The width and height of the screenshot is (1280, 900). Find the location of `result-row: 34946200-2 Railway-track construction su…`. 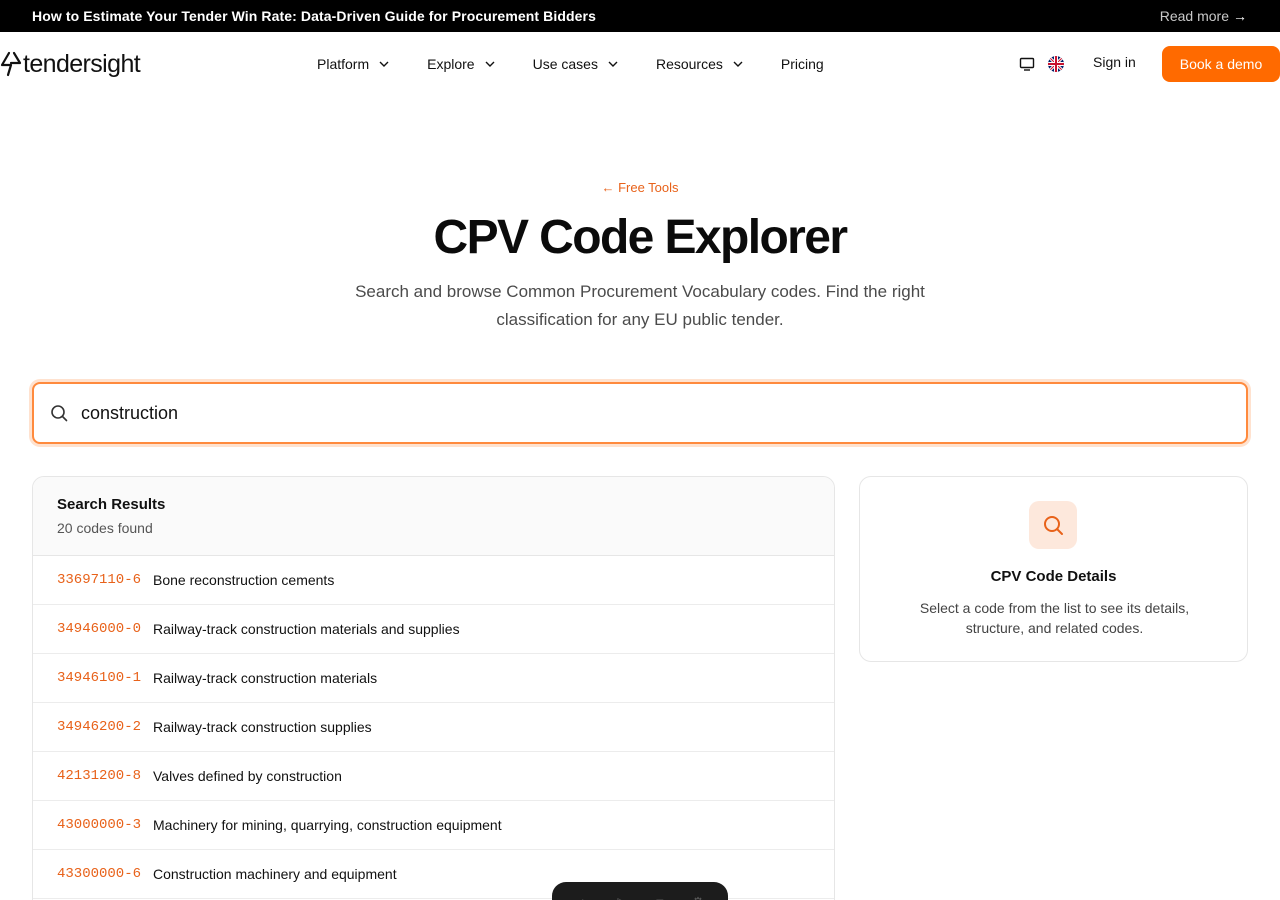

result-row: 34946200-2 Railway-track construction su… is located at coordinates (433, 727).